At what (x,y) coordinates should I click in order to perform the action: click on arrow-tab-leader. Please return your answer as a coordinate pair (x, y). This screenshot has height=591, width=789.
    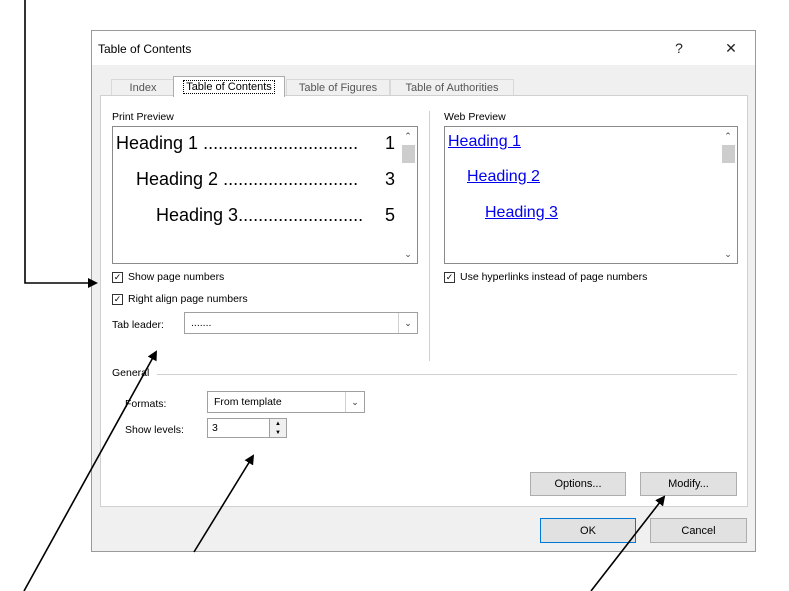
    Looking at the image, I should click on (90, 470).